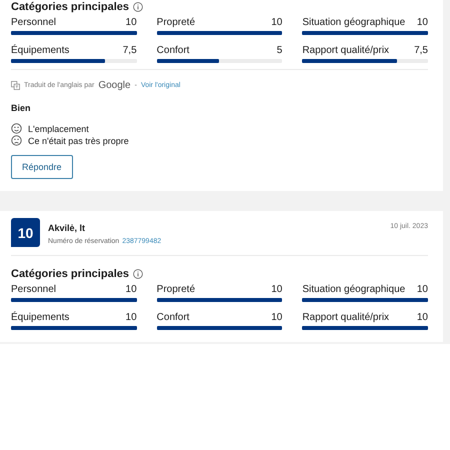 The image size is (450, 450). I want to click on reviewer-name: Akvilė, lt, so click(67, 228).